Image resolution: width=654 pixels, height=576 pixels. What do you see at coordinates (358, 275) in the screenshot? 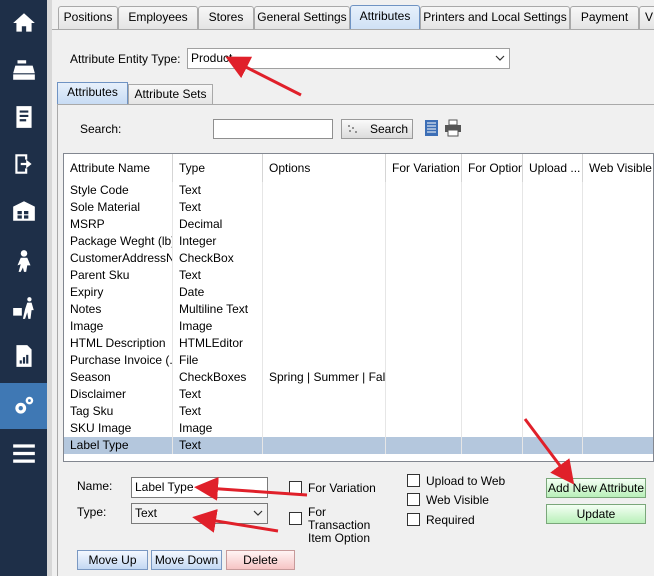
I see `table-row: Parent Sku Text` at bounding box center [358, 275].